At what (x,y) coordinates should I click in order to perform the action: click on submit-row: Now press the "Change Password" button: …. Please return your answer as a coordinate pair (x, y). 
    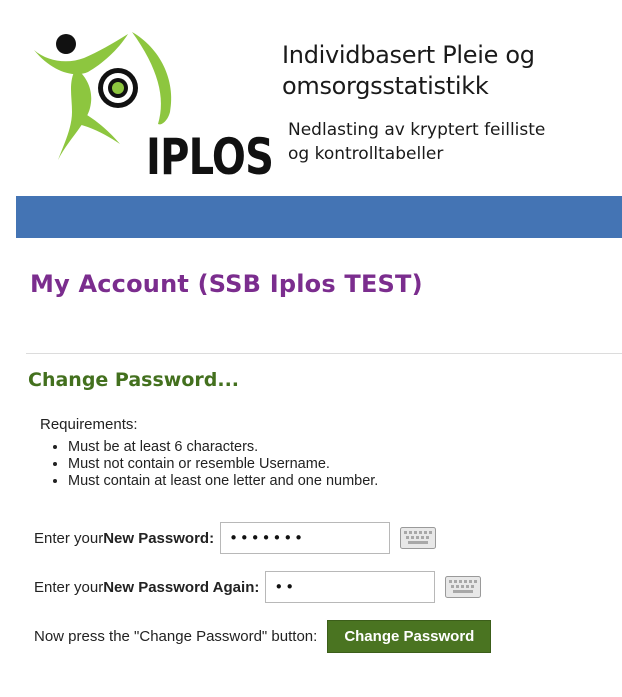
    Looking at the image, I should click on (263, 636).